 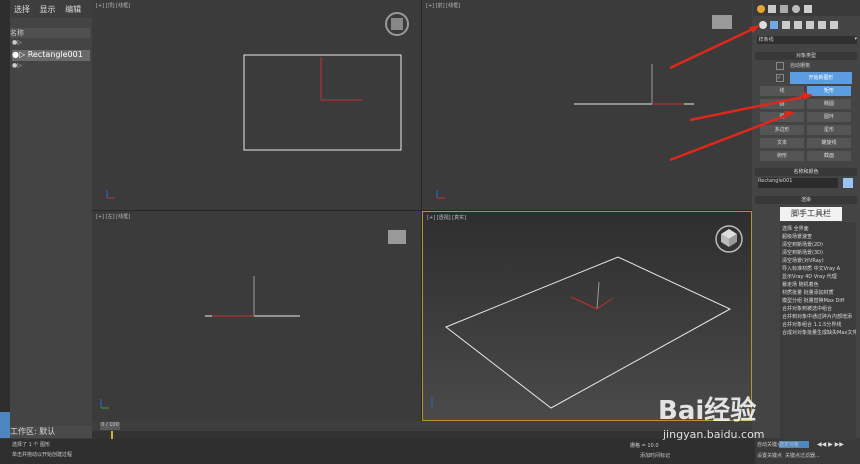 I want to click on grid-size-text: 栅格 = 10.0, so click(x=644, y=446).